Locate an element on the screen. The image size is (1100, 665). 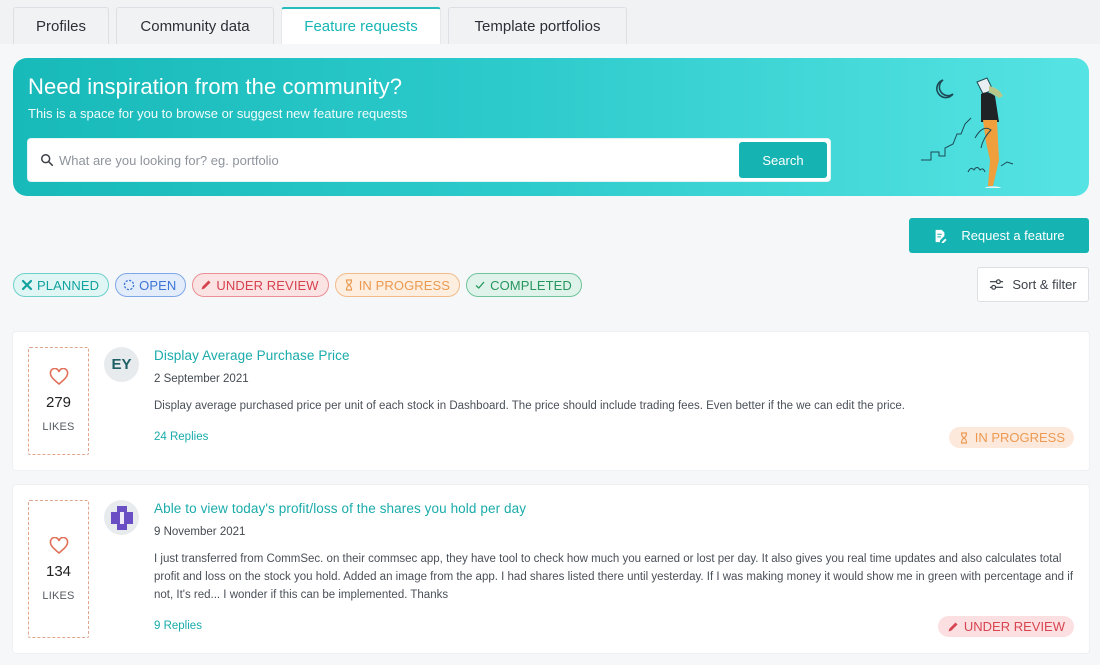
filter-open: OPEN is located at coordinates (151, 285).